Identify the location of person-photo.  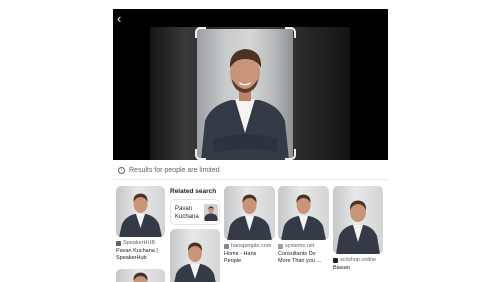
(245, 104).